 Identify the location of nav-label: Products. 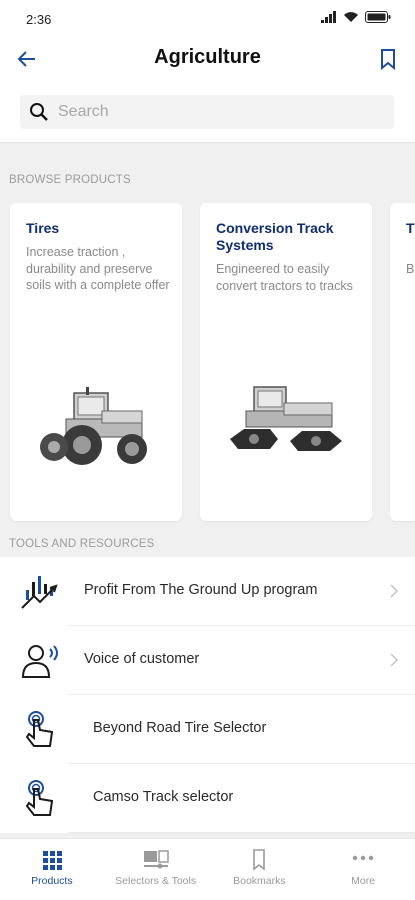
(52, 881).